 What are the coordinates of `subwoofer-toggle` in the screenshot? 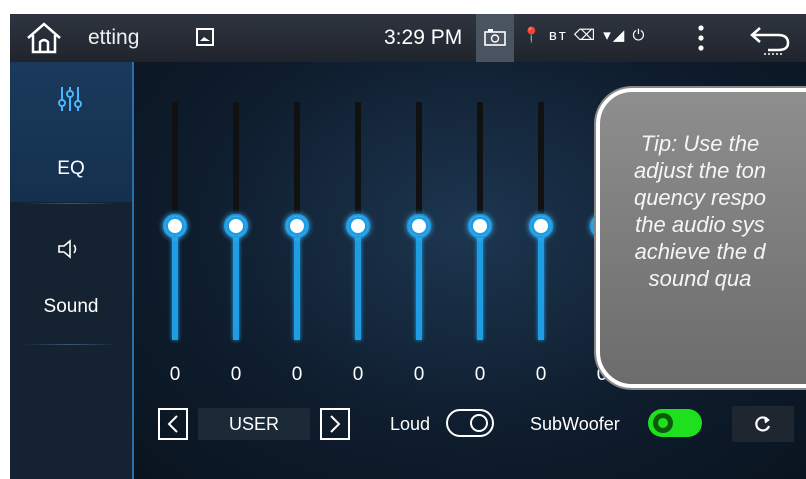 It's located at (675, 423).